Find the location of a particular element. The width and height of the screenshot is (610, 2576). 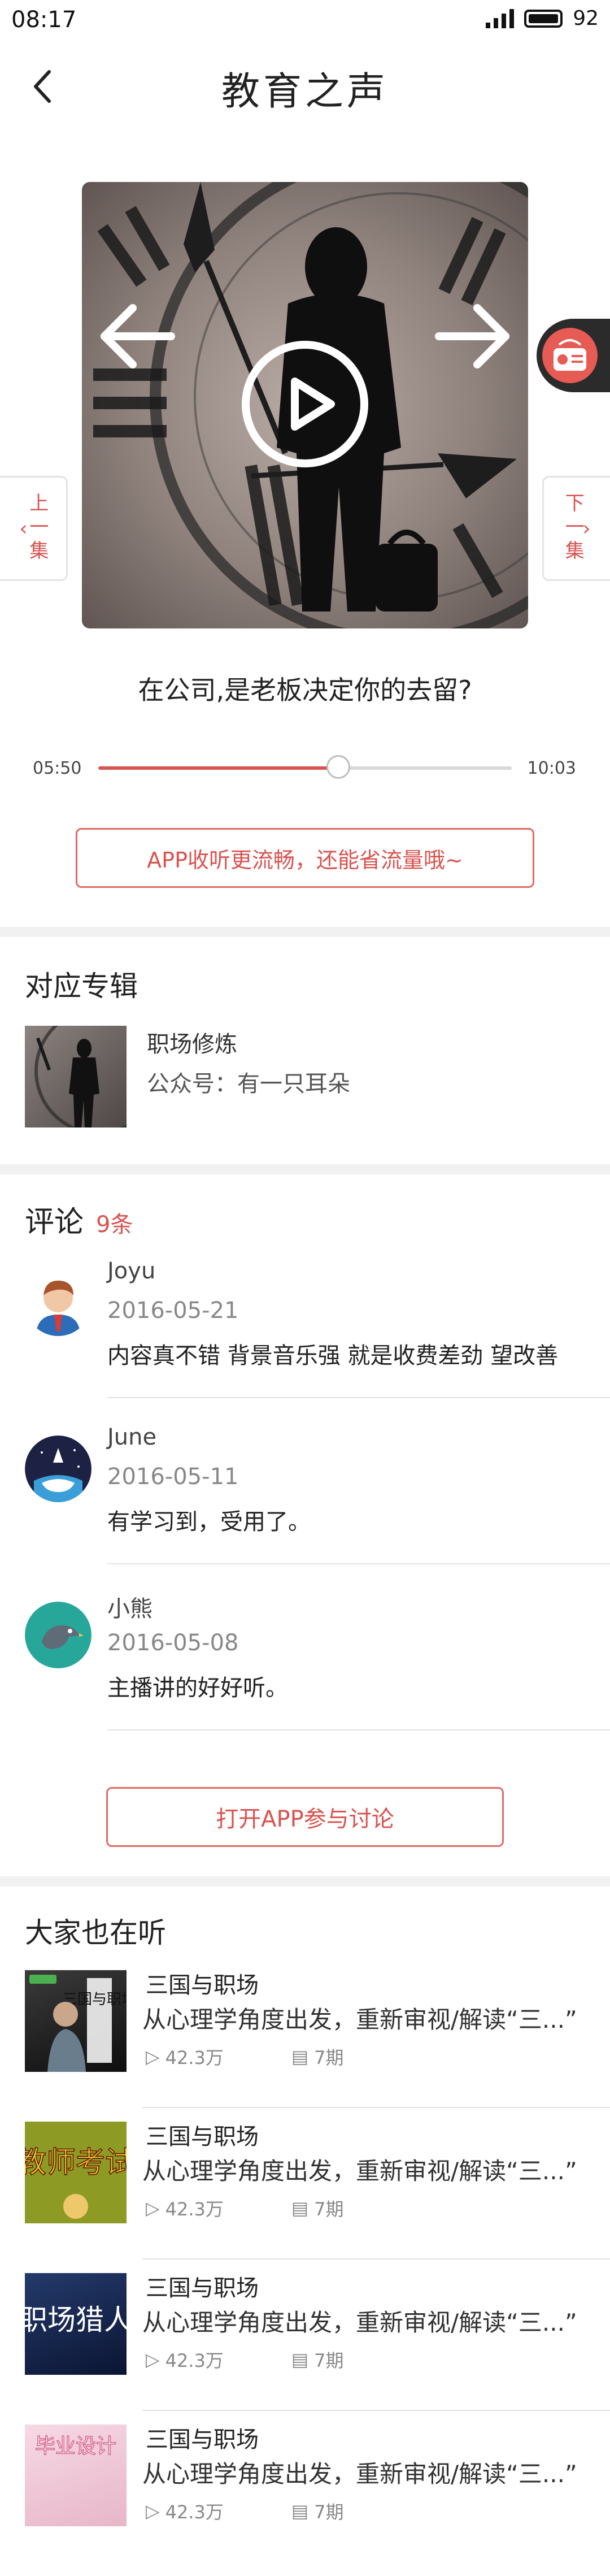

current-time: 05:50 is located at coordinates (57, 768).